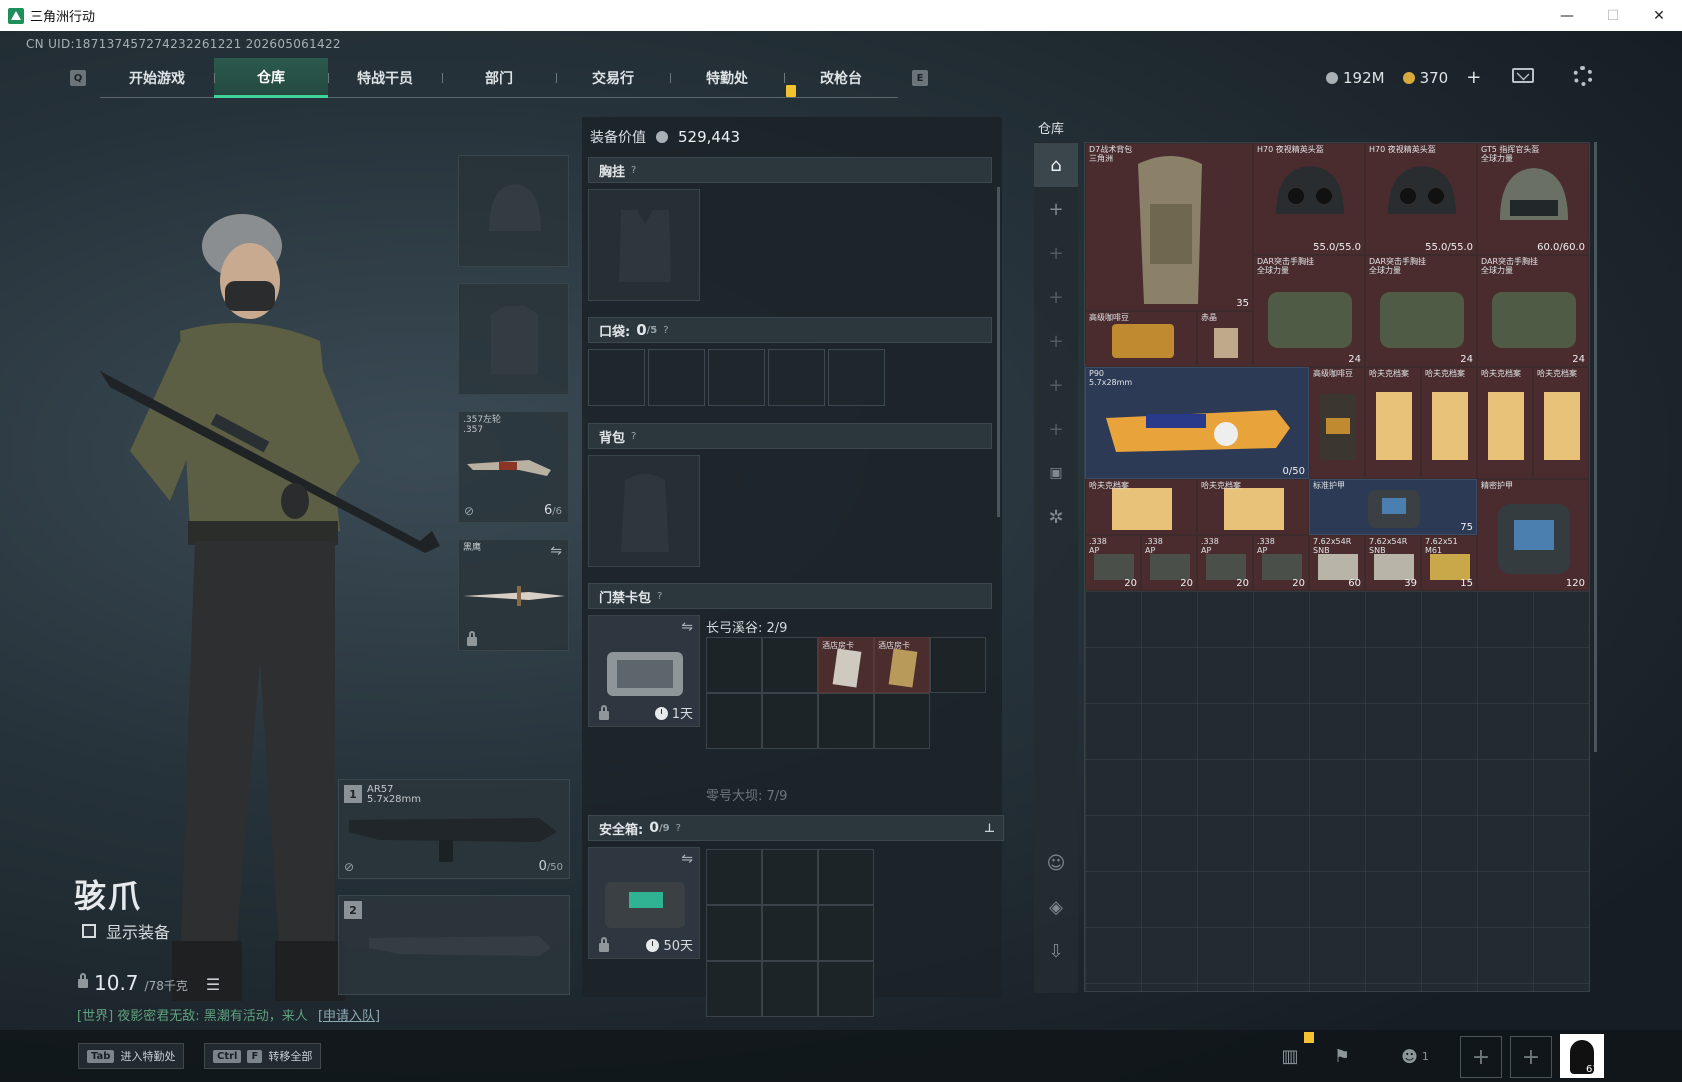  What do you see at coordinates (841, 78) in the screenshot?
I see `tab-gunsmith: 改枪台` at bounding box center [841, 78].